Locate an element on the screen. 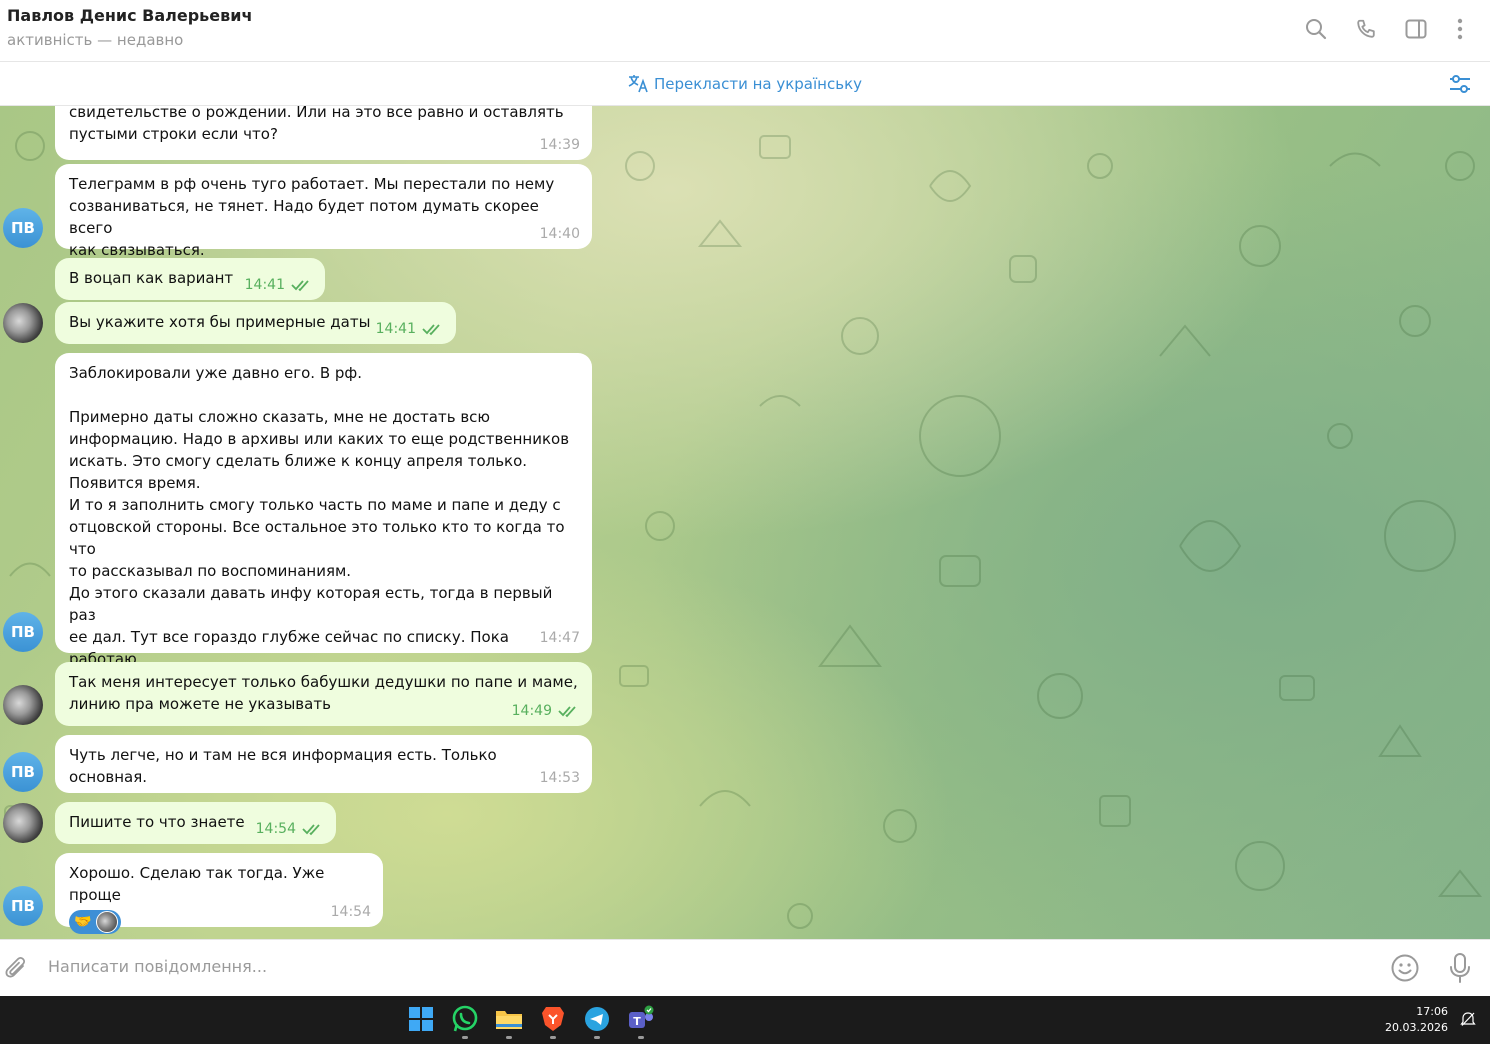 The image size is (1490, 1044). phone-icon is located at coordinates (1366, 29).